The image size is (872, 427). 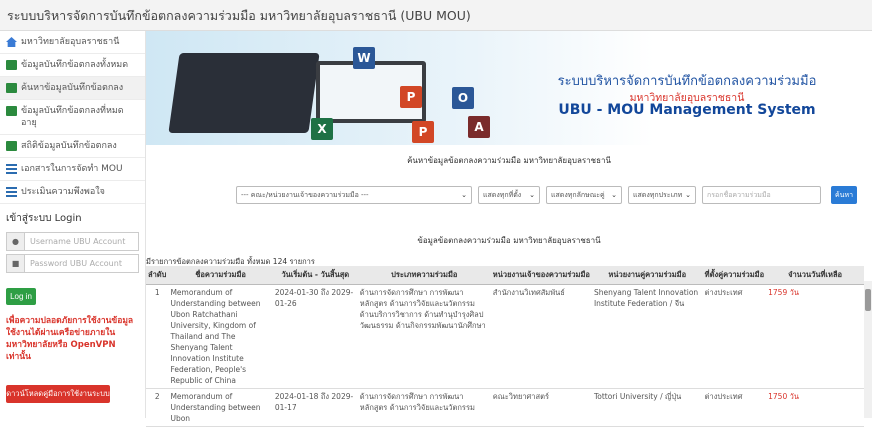 What do you see at coordinates (479, 127) in the screenshot?
I see `document-icon: A` at bounding box center [479, 127].